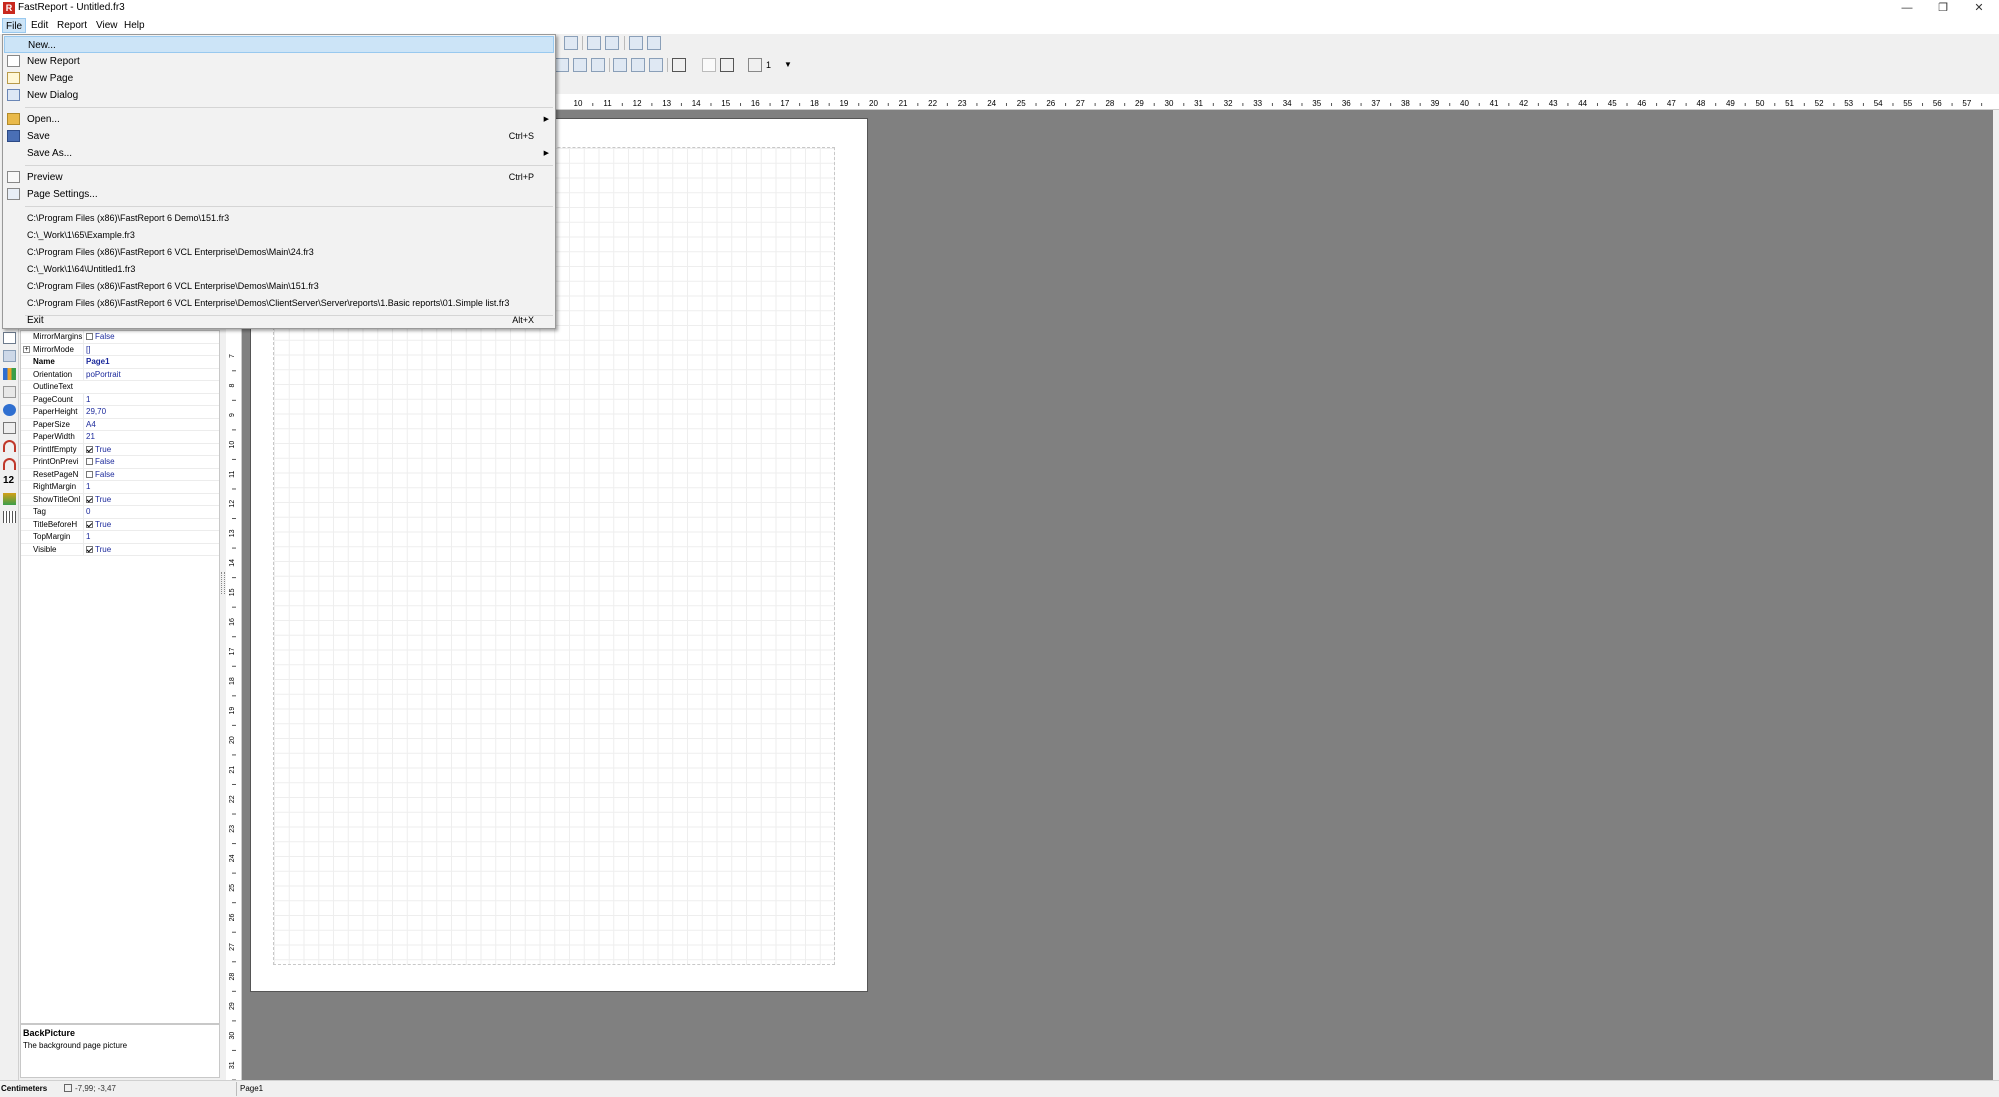  What do you see at coordinates (9, 374) in the screenshot?
I see `chart-object-icon` at bounding box center [9, 374].